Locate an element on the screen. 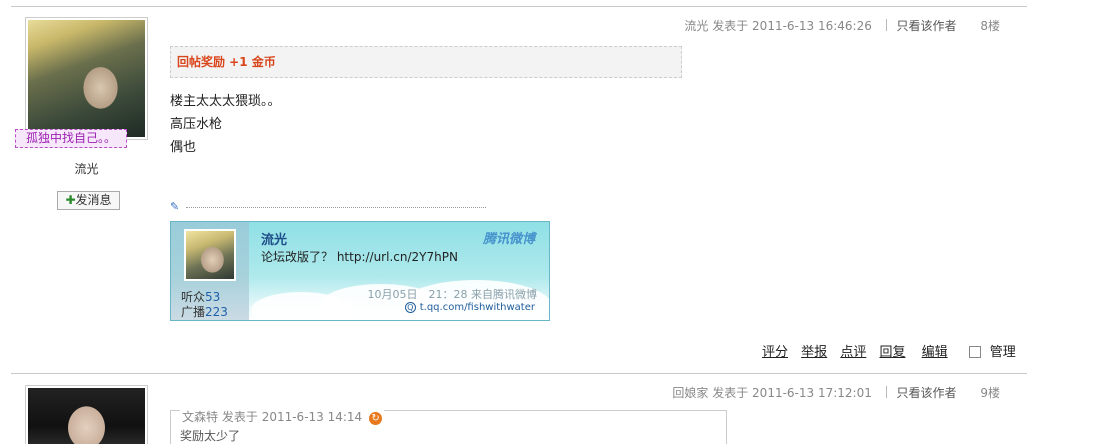 This screenshot has height=444, width=1112. edit-link: 编辑 is located at coordinates (935, 352).